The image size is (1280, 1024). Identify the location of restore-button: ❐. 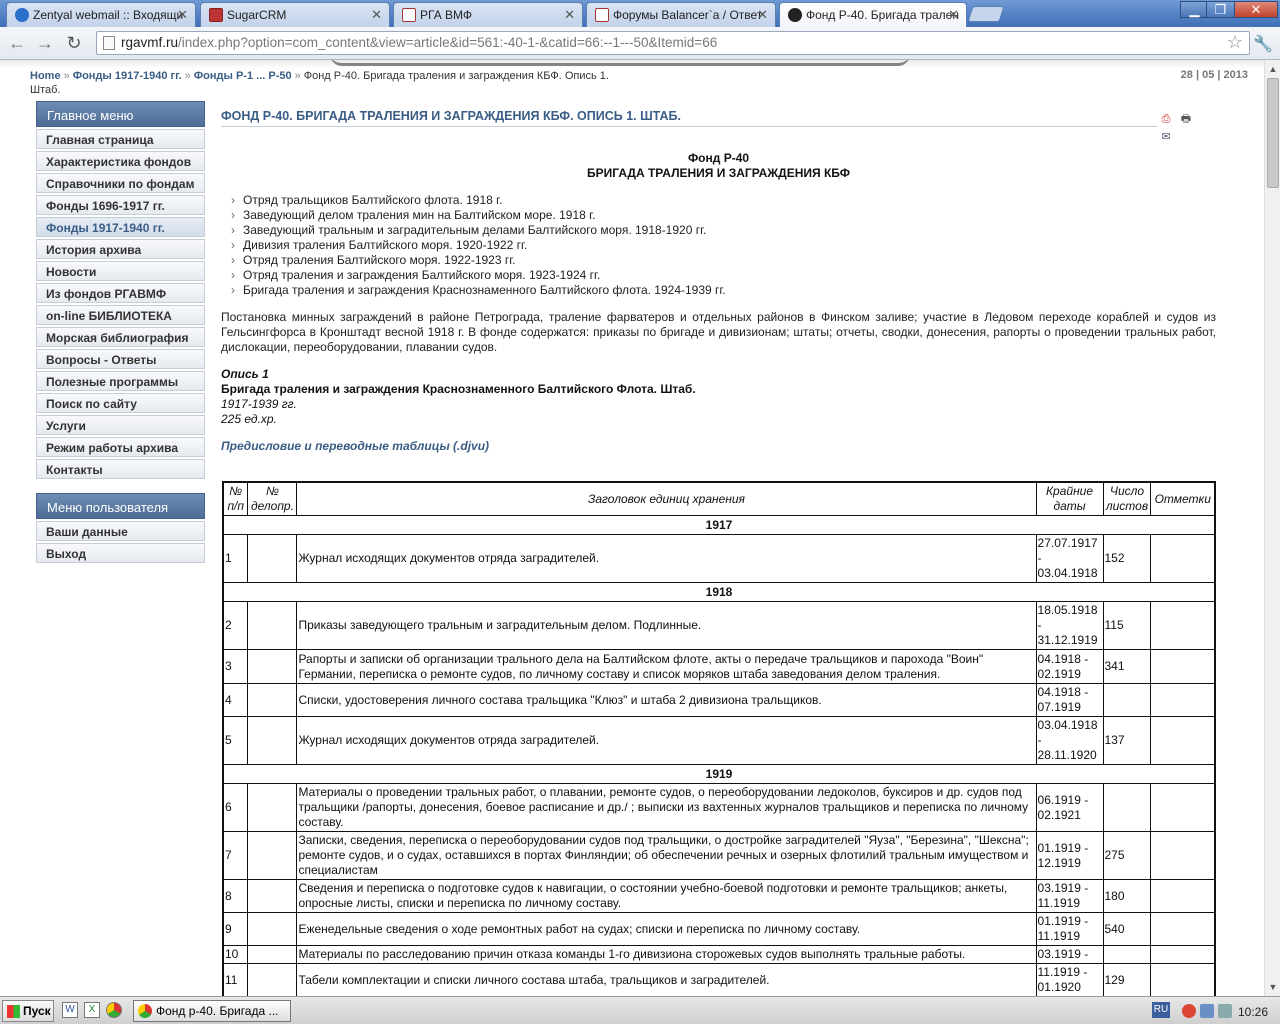
(1220, 9).